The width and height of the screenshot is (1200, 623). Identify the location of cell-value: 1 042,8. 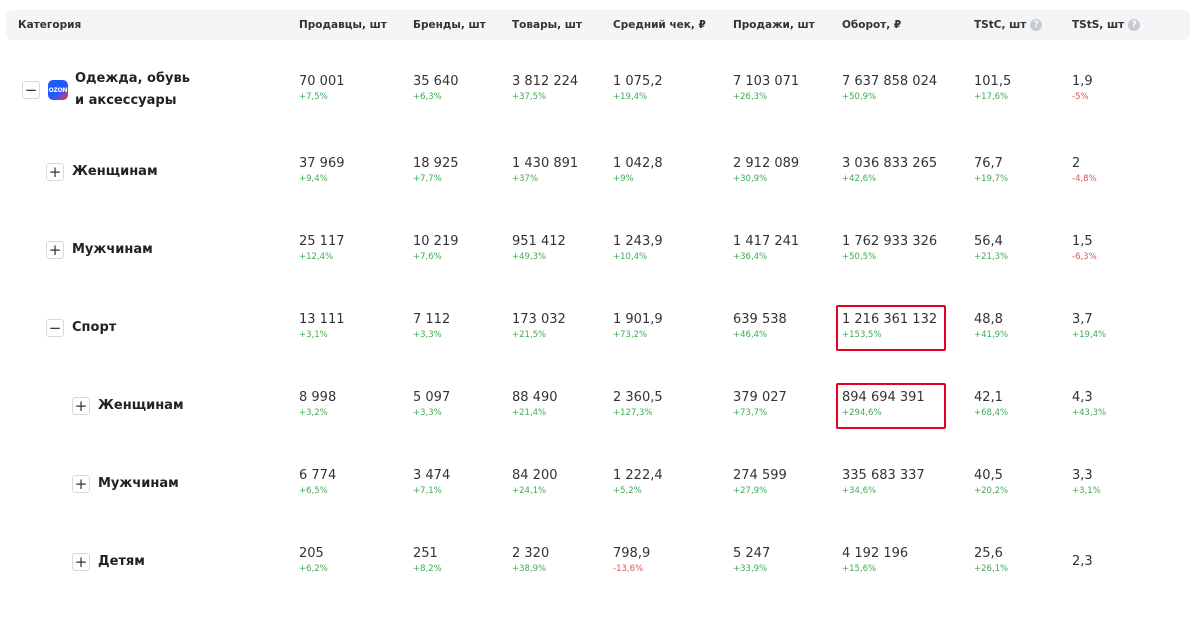
(638, 163).